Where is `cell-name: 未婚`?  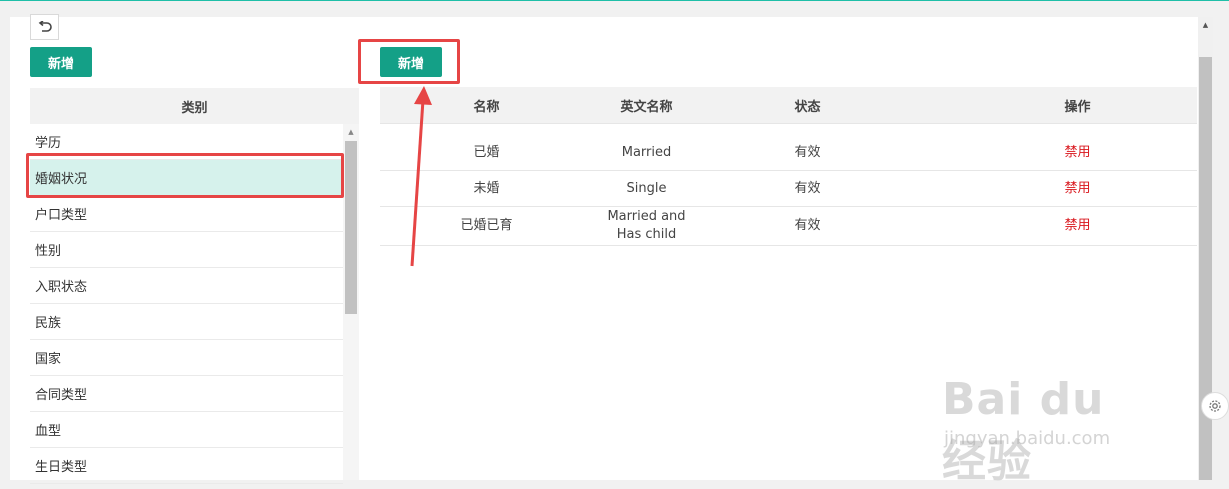 cell-name: 未婚 is located at coordinates (486, 188).